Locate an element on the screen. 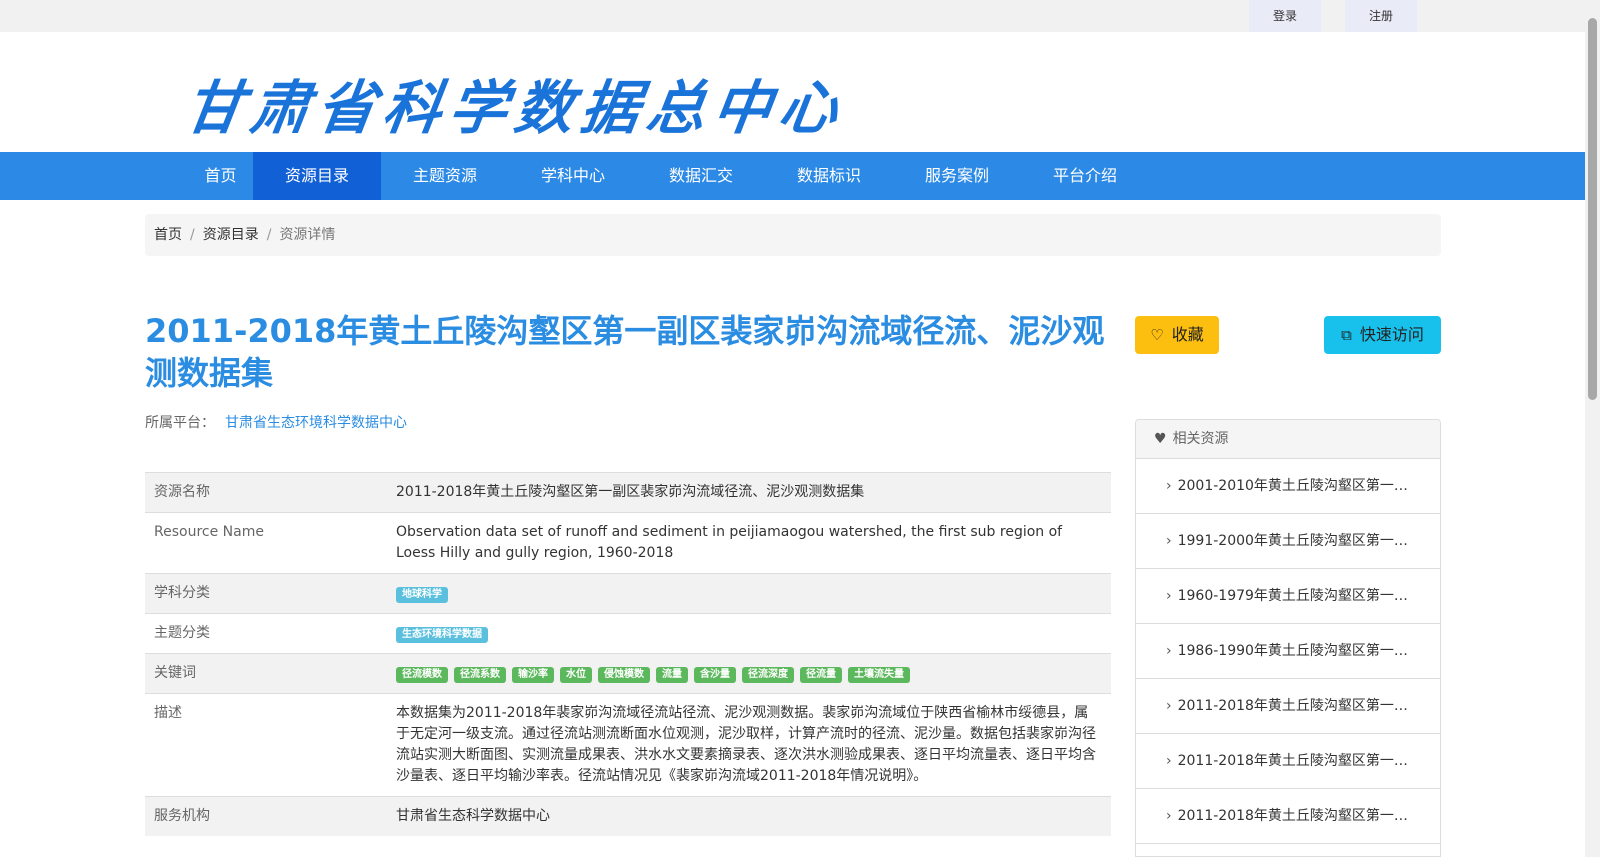 This screenshot has width=1600, height=857. platform-line: 所属平台： 甘肃省生态环境科学数据中心 is located at coordinates (276, 422).